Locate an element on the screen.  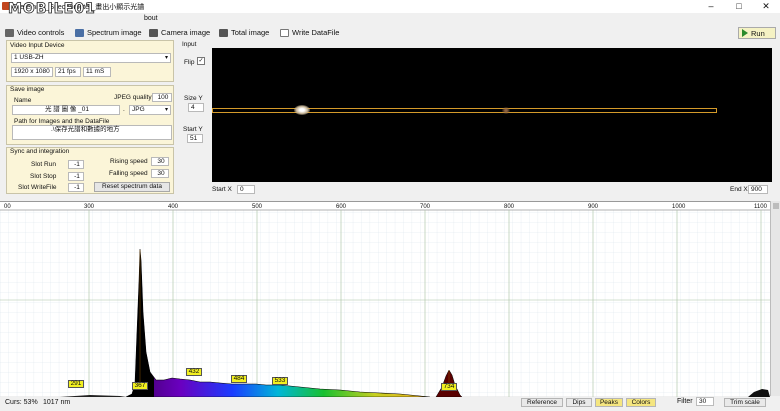
start-y-label: Start Y is located at coordinates (193, 129).